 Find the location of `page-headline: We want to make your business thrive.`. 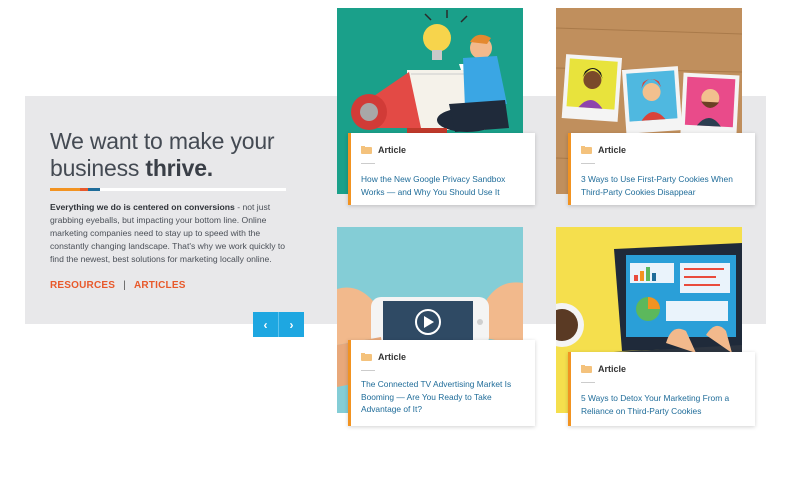

page-headline: We want to make your business thrive. is located at coordinates (162, 154).